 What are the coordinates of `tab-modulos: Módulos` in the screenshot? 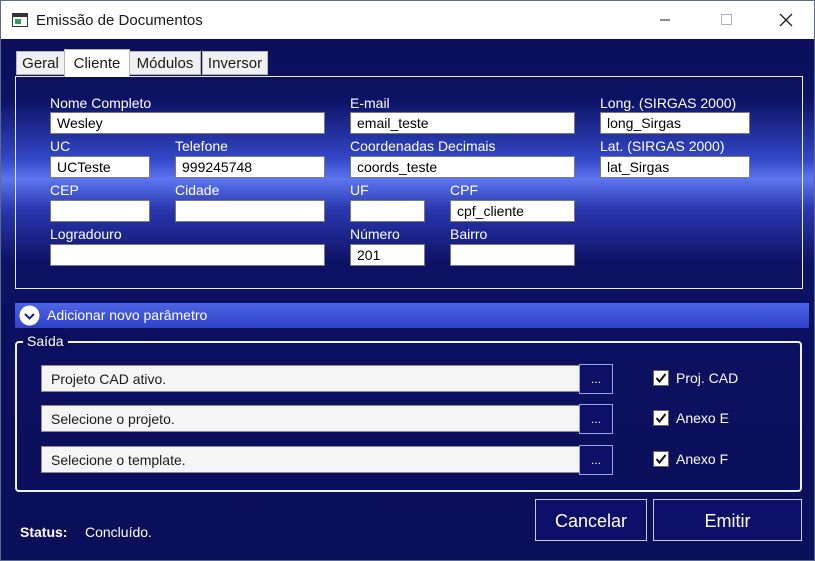 It's located at (165, 63).